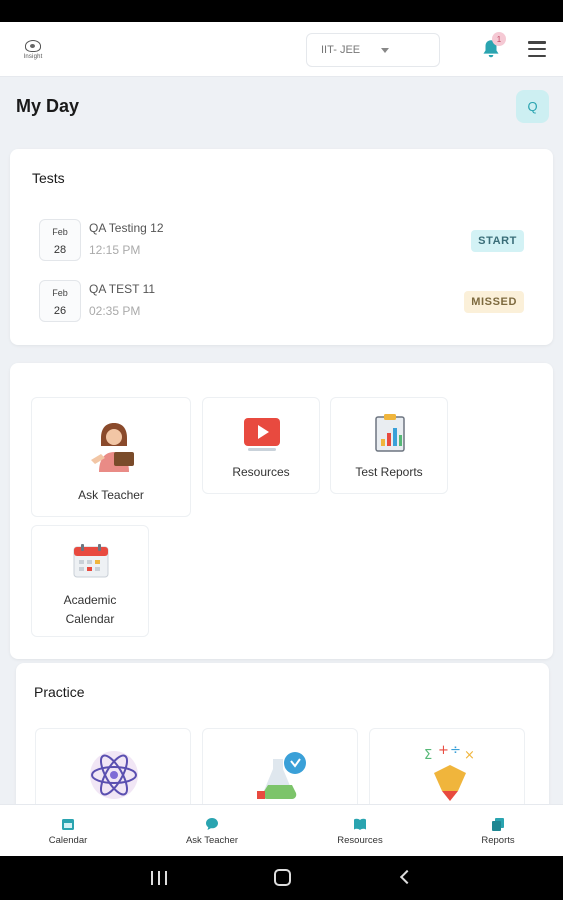 This screenshot has width=563, height=900. What do you see at coordinates (537, 49) in the screenshot?
I see `hamburger-menu-icon` at bounding box center [537, 49].